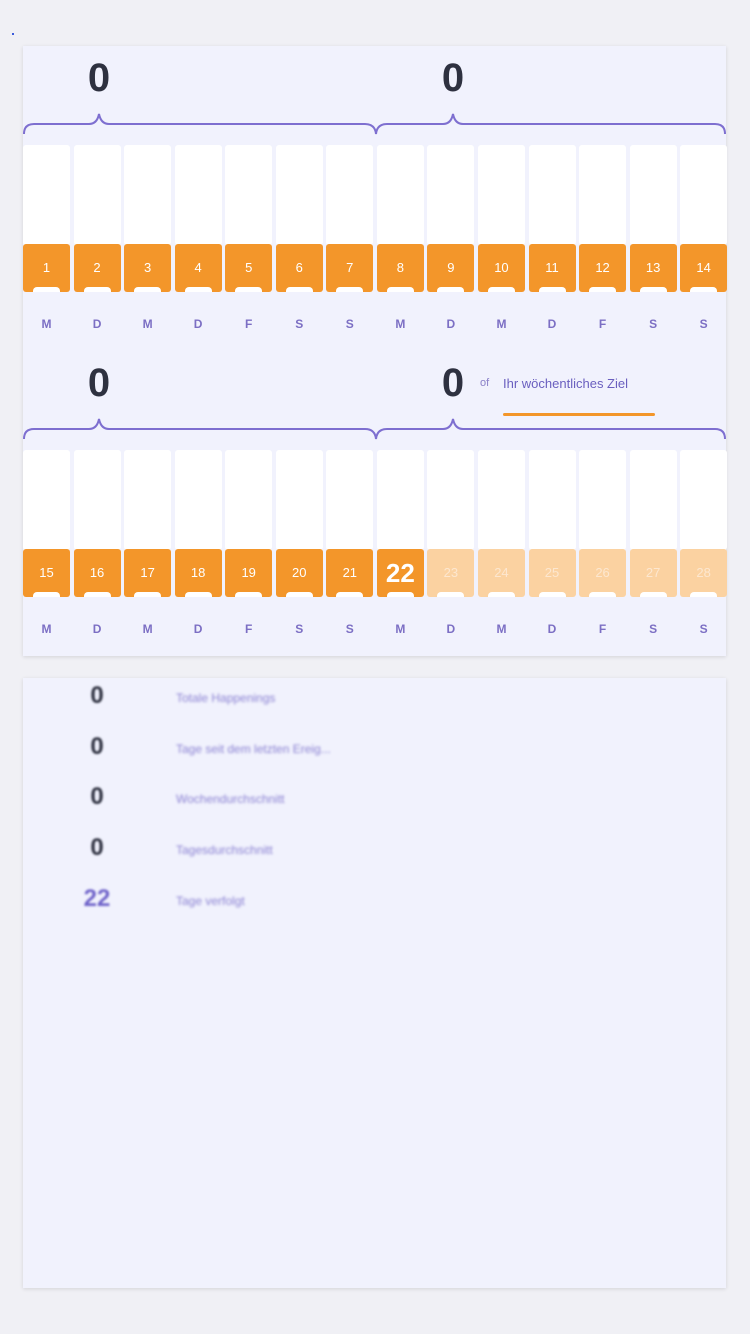 Image resolution: width=750 pixels, height=1334 pixels. What do you see at coordinates (603, 245) in the screenshot?
I see `day-cell-12: 12 F` at bounding box center [603, 245].